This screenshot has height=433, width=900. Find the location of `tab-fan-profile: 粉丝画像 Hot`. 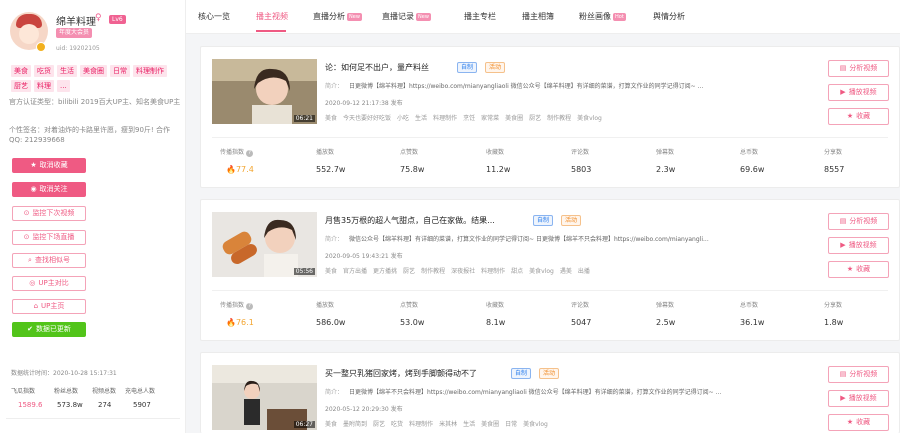

tab-fan-profile: 粉丝画像 Hot is located at coordinates (602, 16).